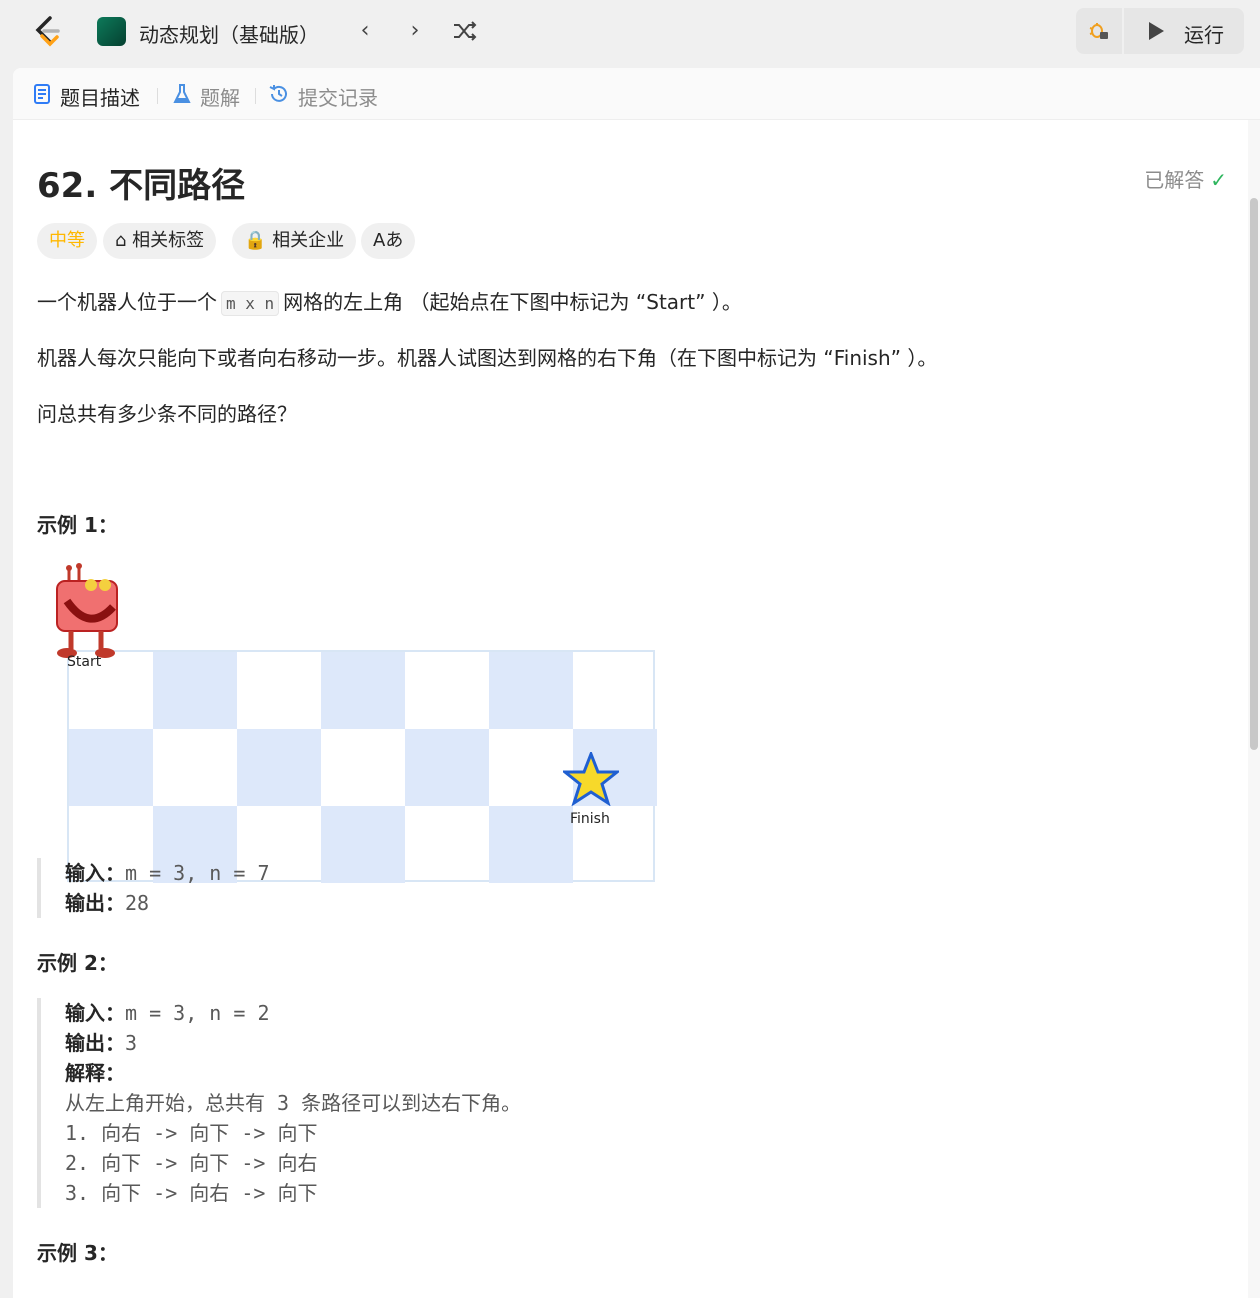  Describe the element at coordinates (167, 873) in the screenshot. I see `example-1-input: 输入：m = 3, n = 7` at that location.